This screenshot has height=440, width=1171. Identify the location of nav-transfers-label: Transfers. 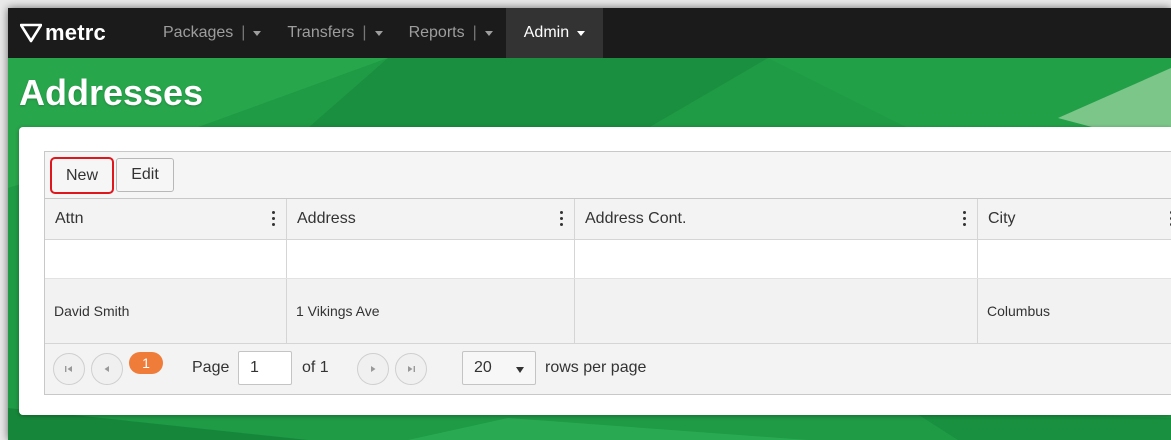
(321, 32).